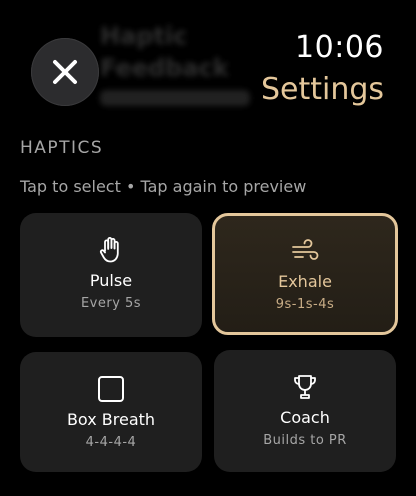 This screenshot has width=416, height=496. What do you see at coordinates (305, 387) in the screenshot?
I see `trophy-icon` at bounding box center [305, 387].